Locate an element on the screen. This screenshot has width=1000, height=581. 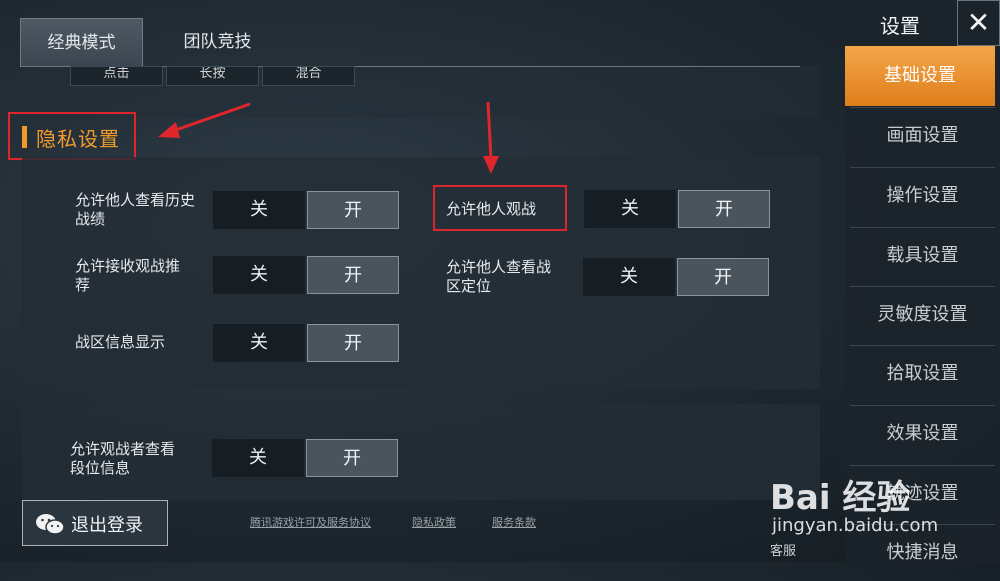
license-link: 腾讯游戏许可及服务协议 is located at coordinates (310, 522).